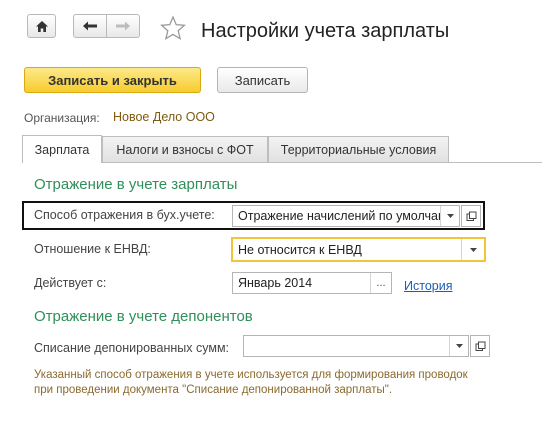  I want to click on history-link: История, so click(428, 286).